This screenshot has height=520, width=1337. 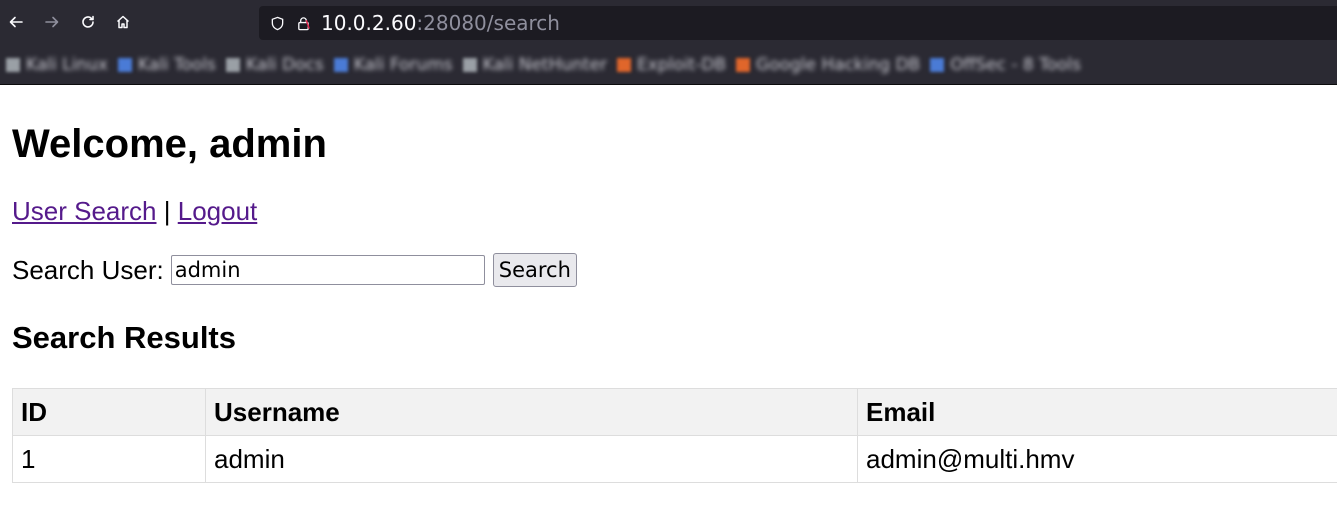 What do you see at coordinates (403, 65) in the screenshot?
I see `bookmark-label: Kali Forums` at bounding box center [403, 65].